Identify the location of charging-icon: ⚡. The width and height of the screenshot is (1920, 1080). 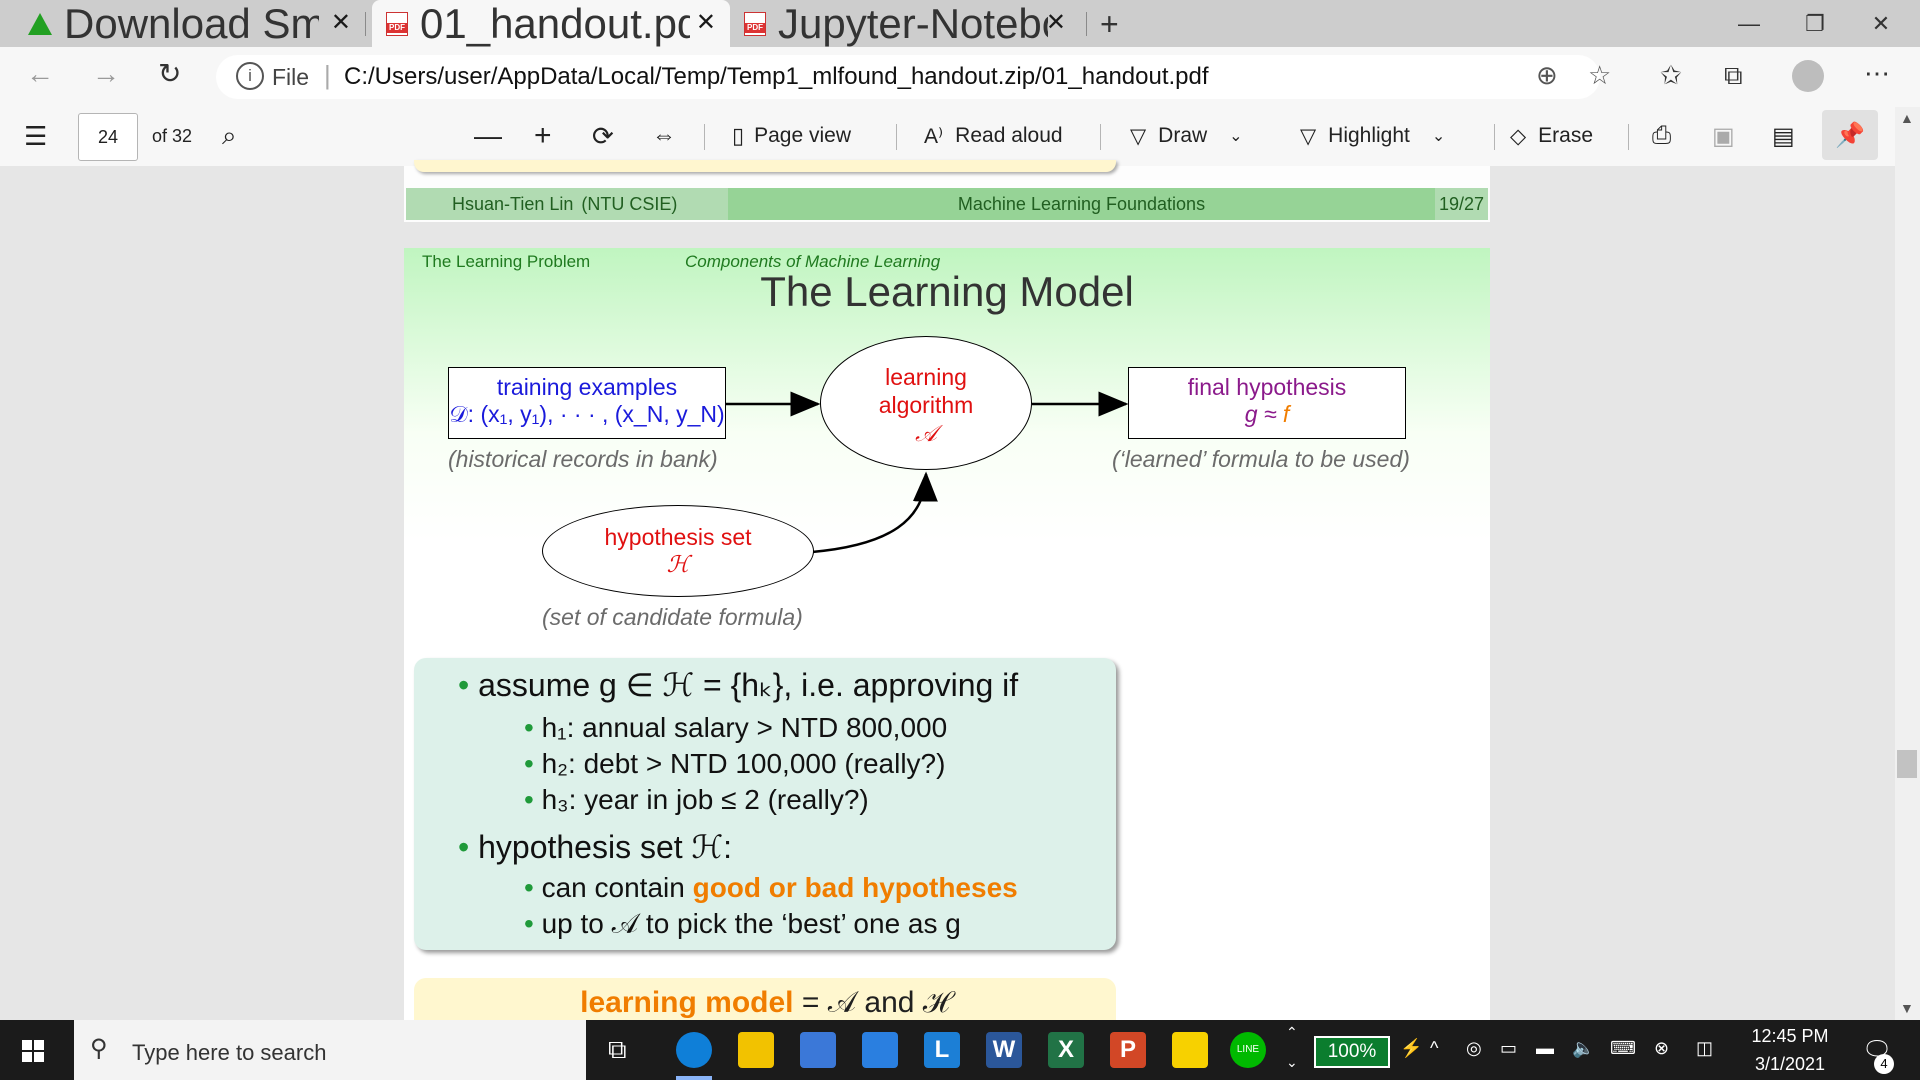
(1411, 1048).